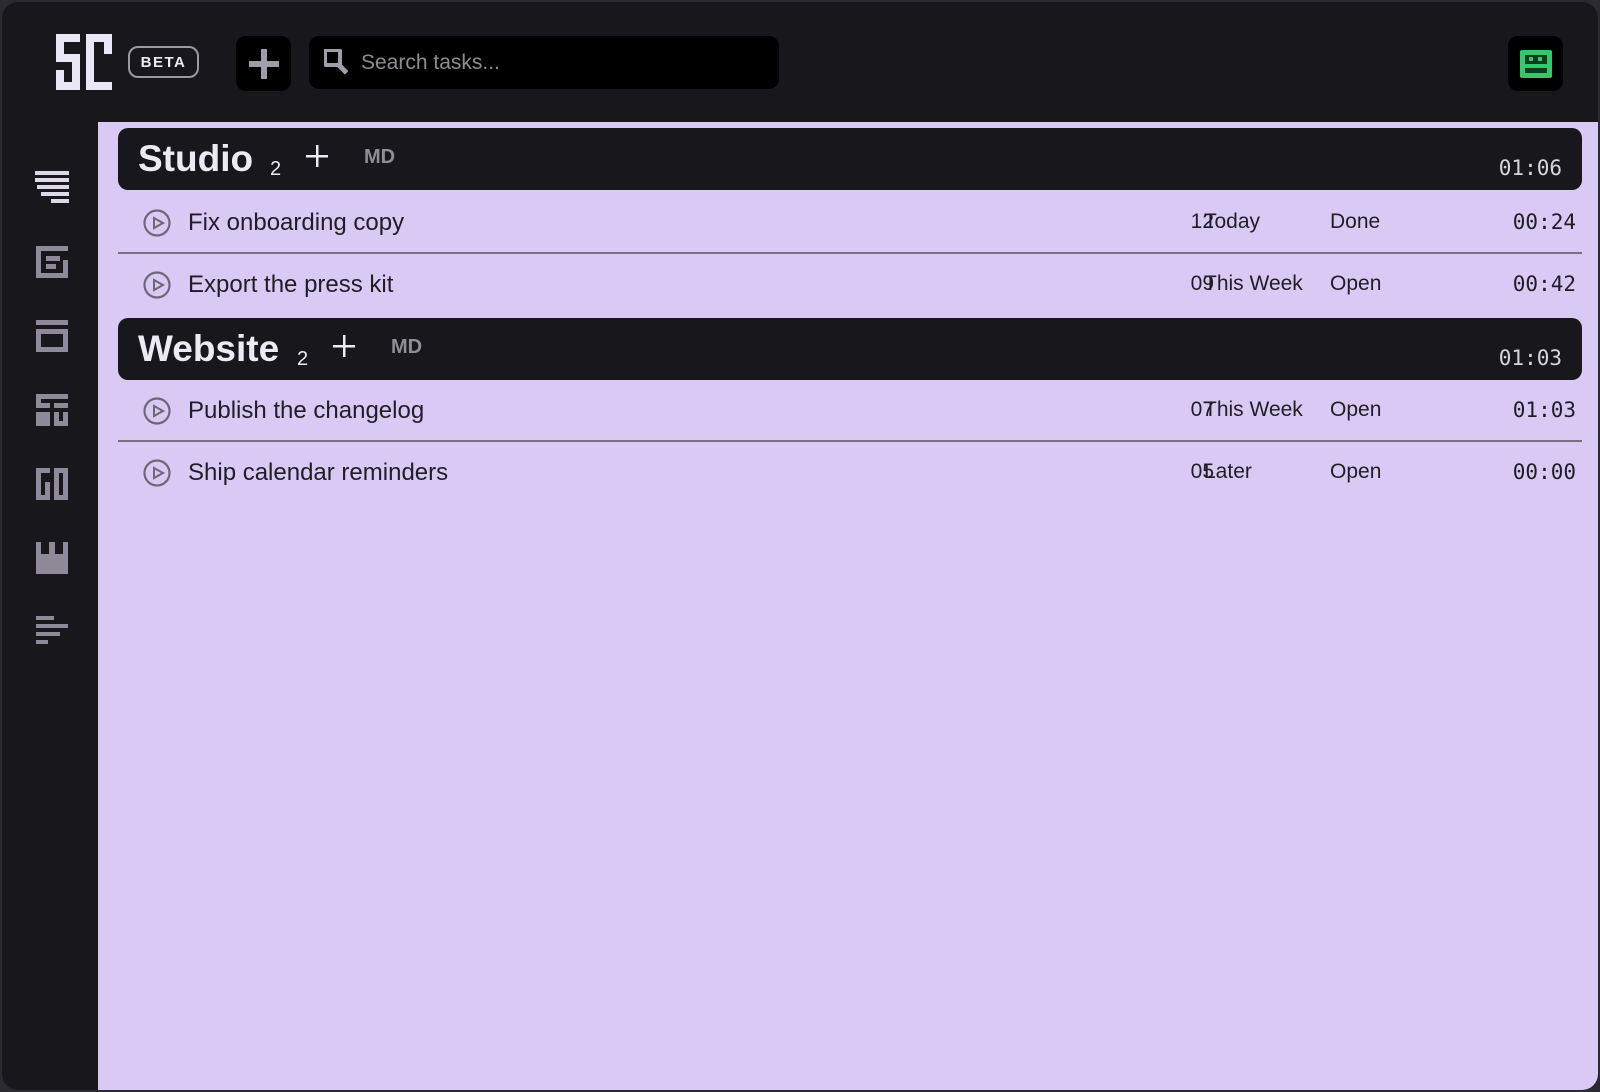 This screenshot has width=1600, height=1092. What do you see at coordinates (50, 606) in the screenshot?
I see `sidebar-nav` at bounding box center [50, 606].